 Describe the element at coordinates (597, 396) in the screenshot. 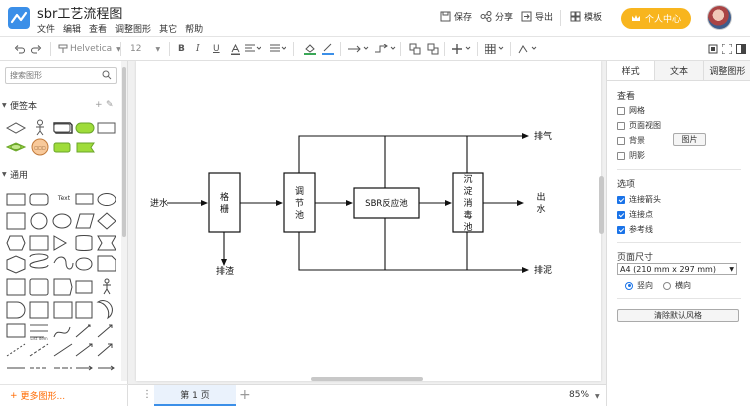

I see `zoom-caret-icon: ▼` at that location.